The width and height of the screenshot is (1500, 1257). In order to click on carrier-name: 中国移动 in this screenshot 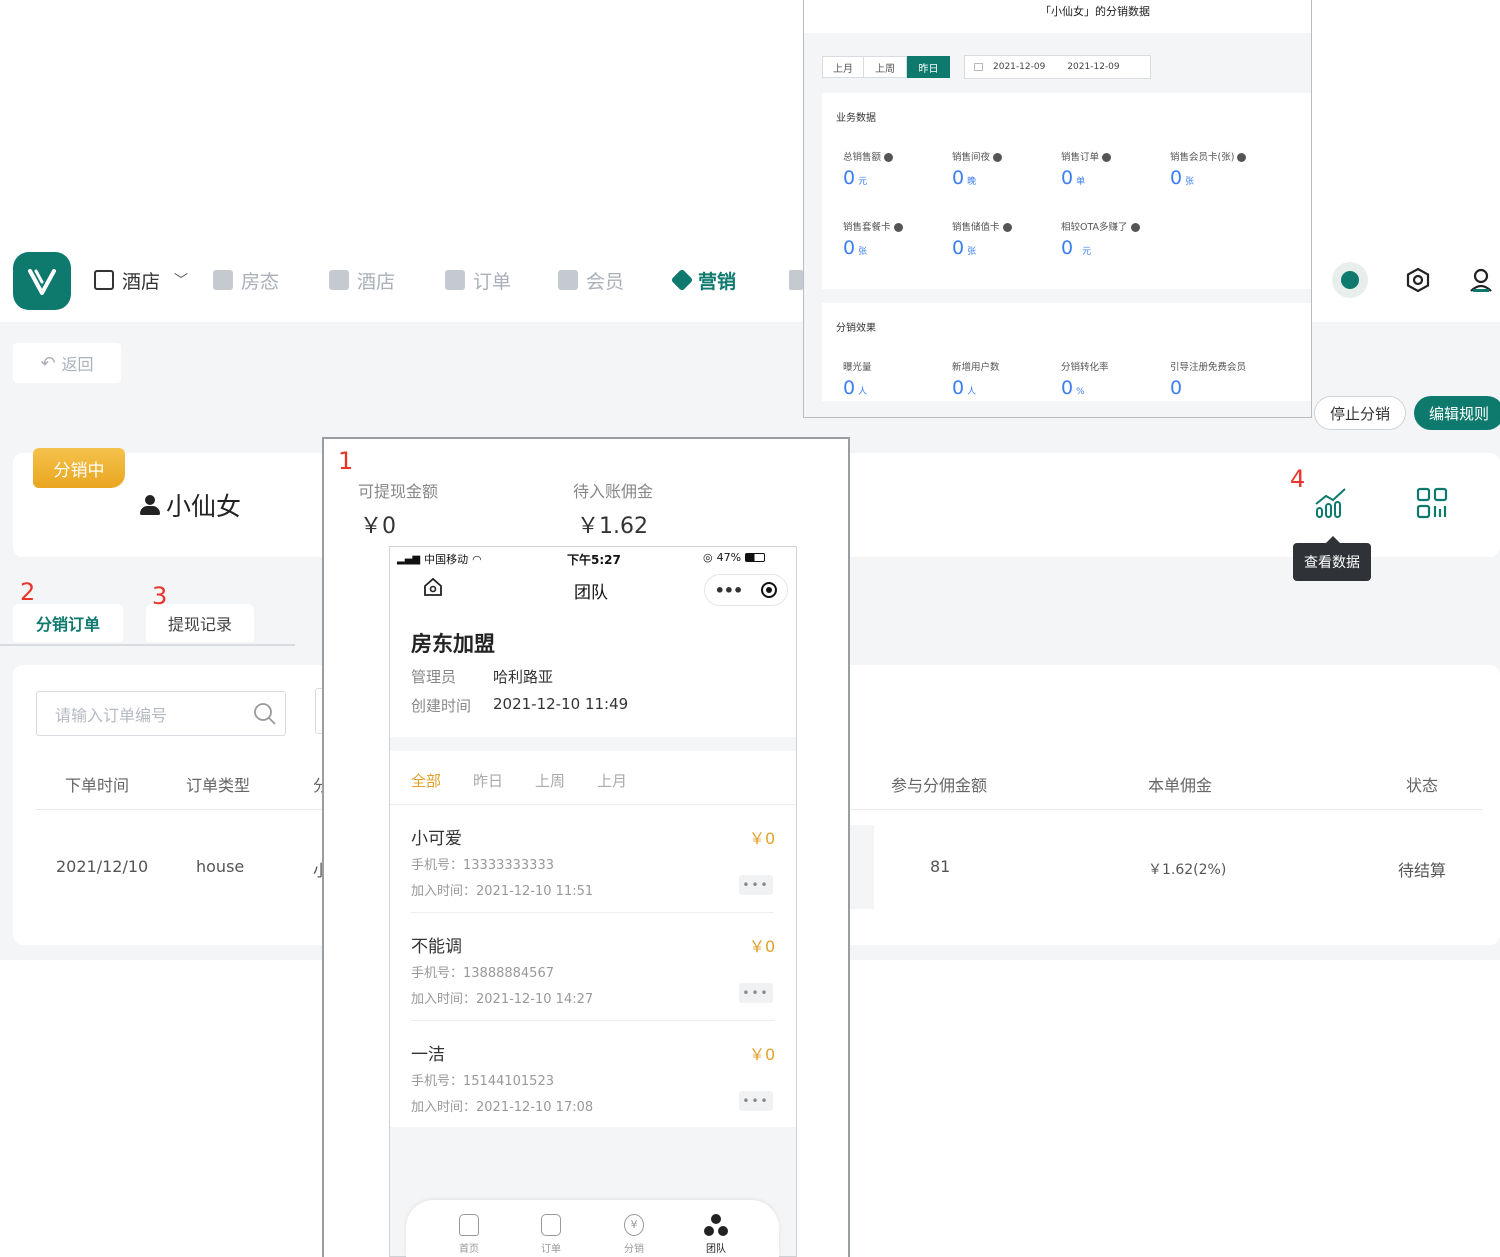, I will do `click(446, 559)`.